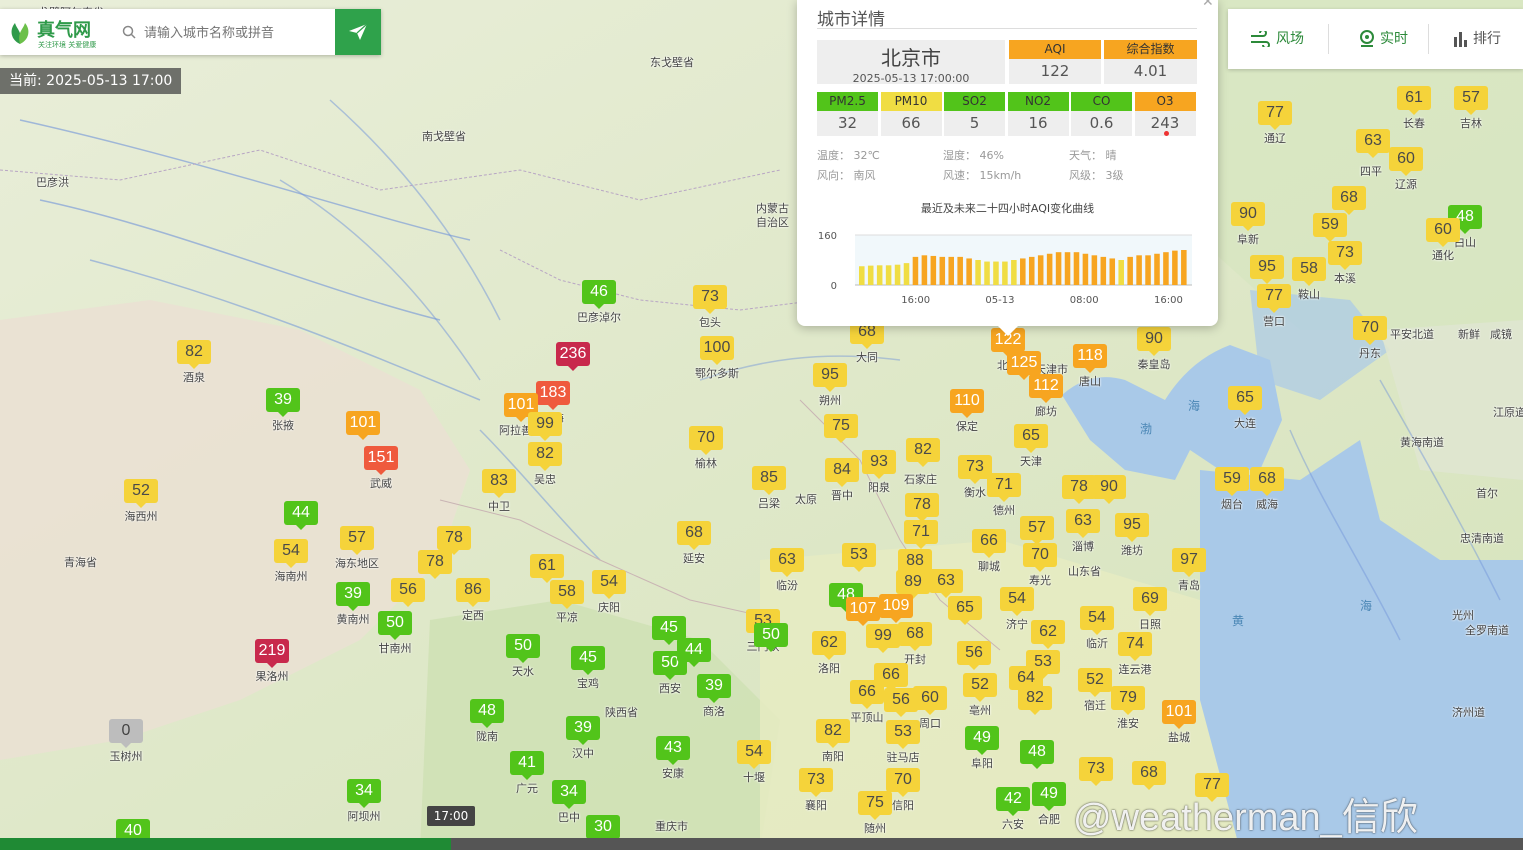 This screenshot has height=850, width=1523. What do you see at coordinates (1189, 562) in the screenshot?
I see `aqi-badge: 97` at bounding box center [1189, 562].